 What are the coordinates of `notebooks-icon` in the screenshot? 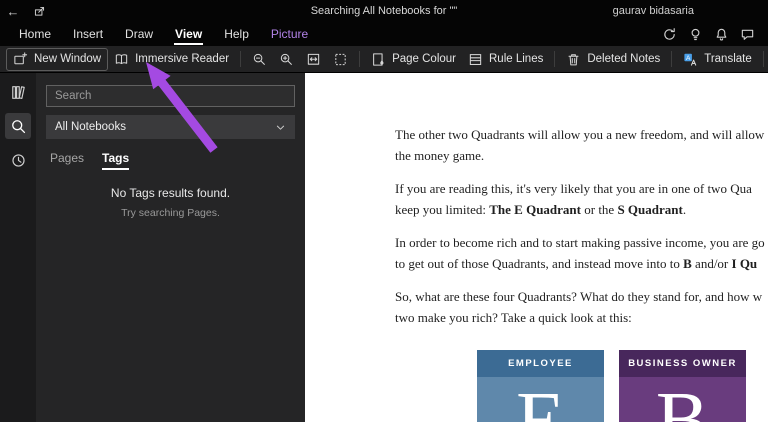 It's located at (18, 92).